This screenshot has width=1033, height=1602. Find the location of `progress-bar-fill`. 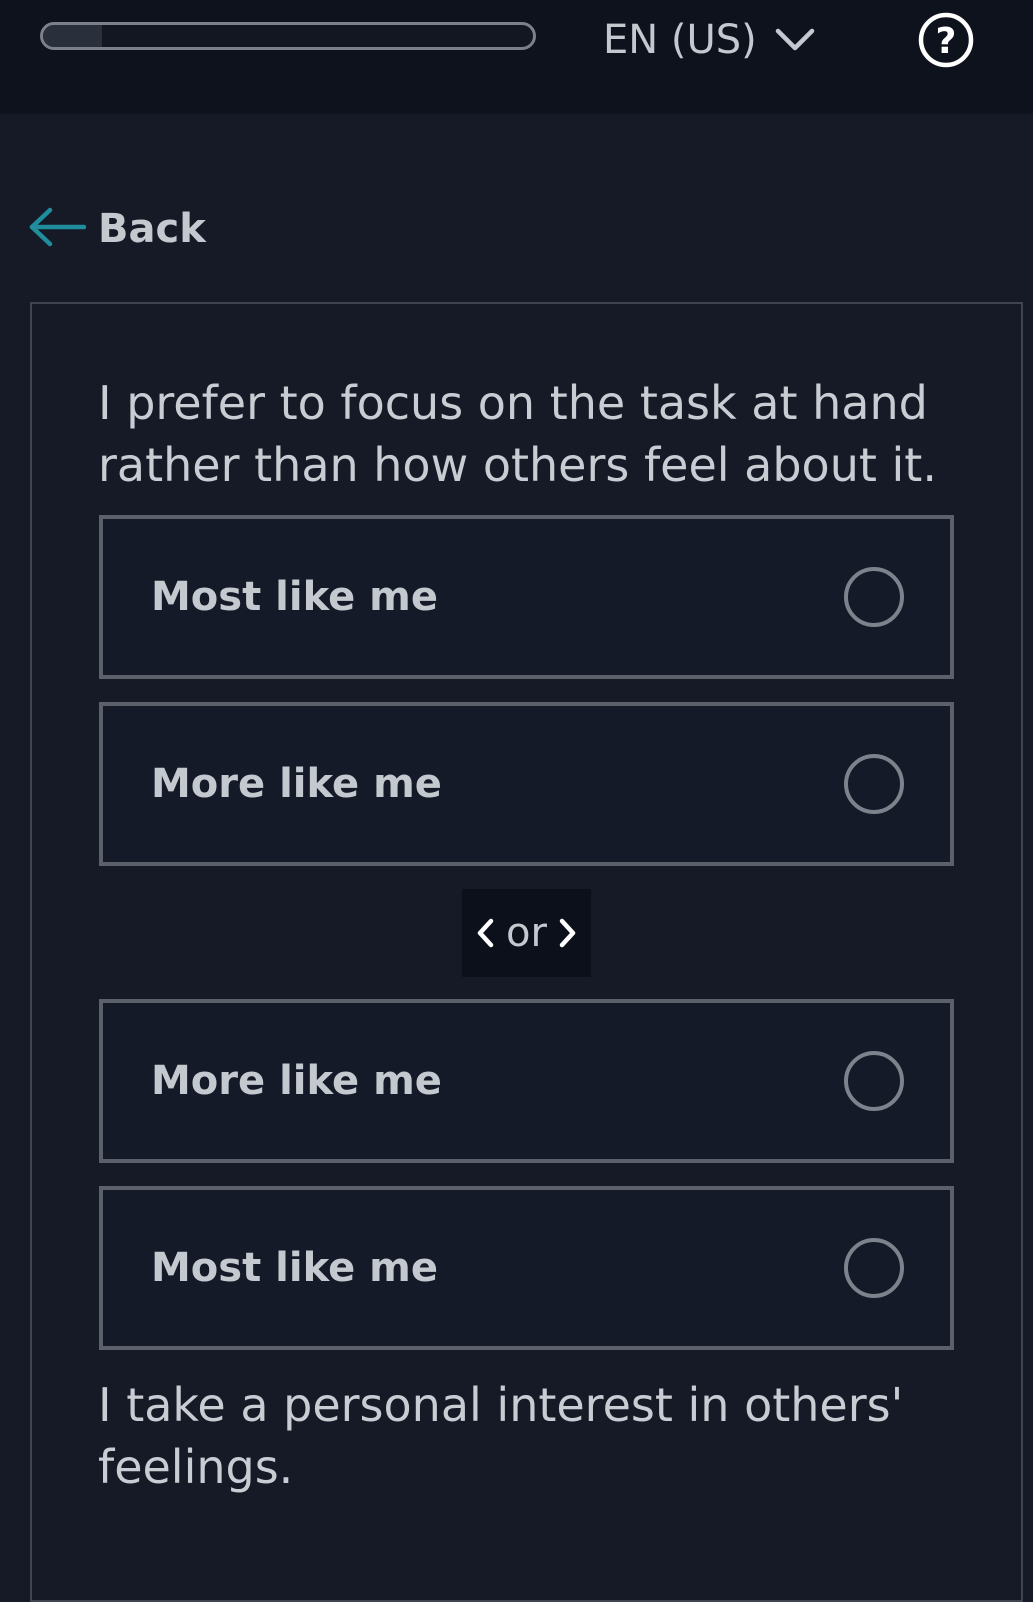

progress-bar-fill is located at coordinates (72, 36).